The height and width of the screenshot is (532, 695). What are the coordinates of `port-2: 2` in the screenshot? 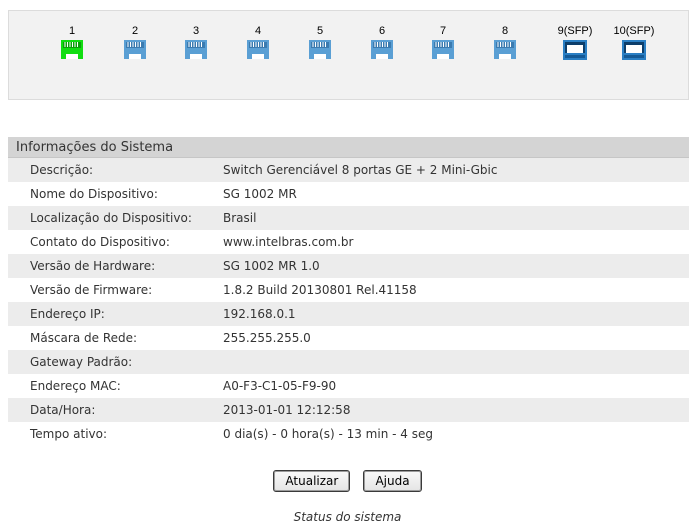 It's located at (135, 42).